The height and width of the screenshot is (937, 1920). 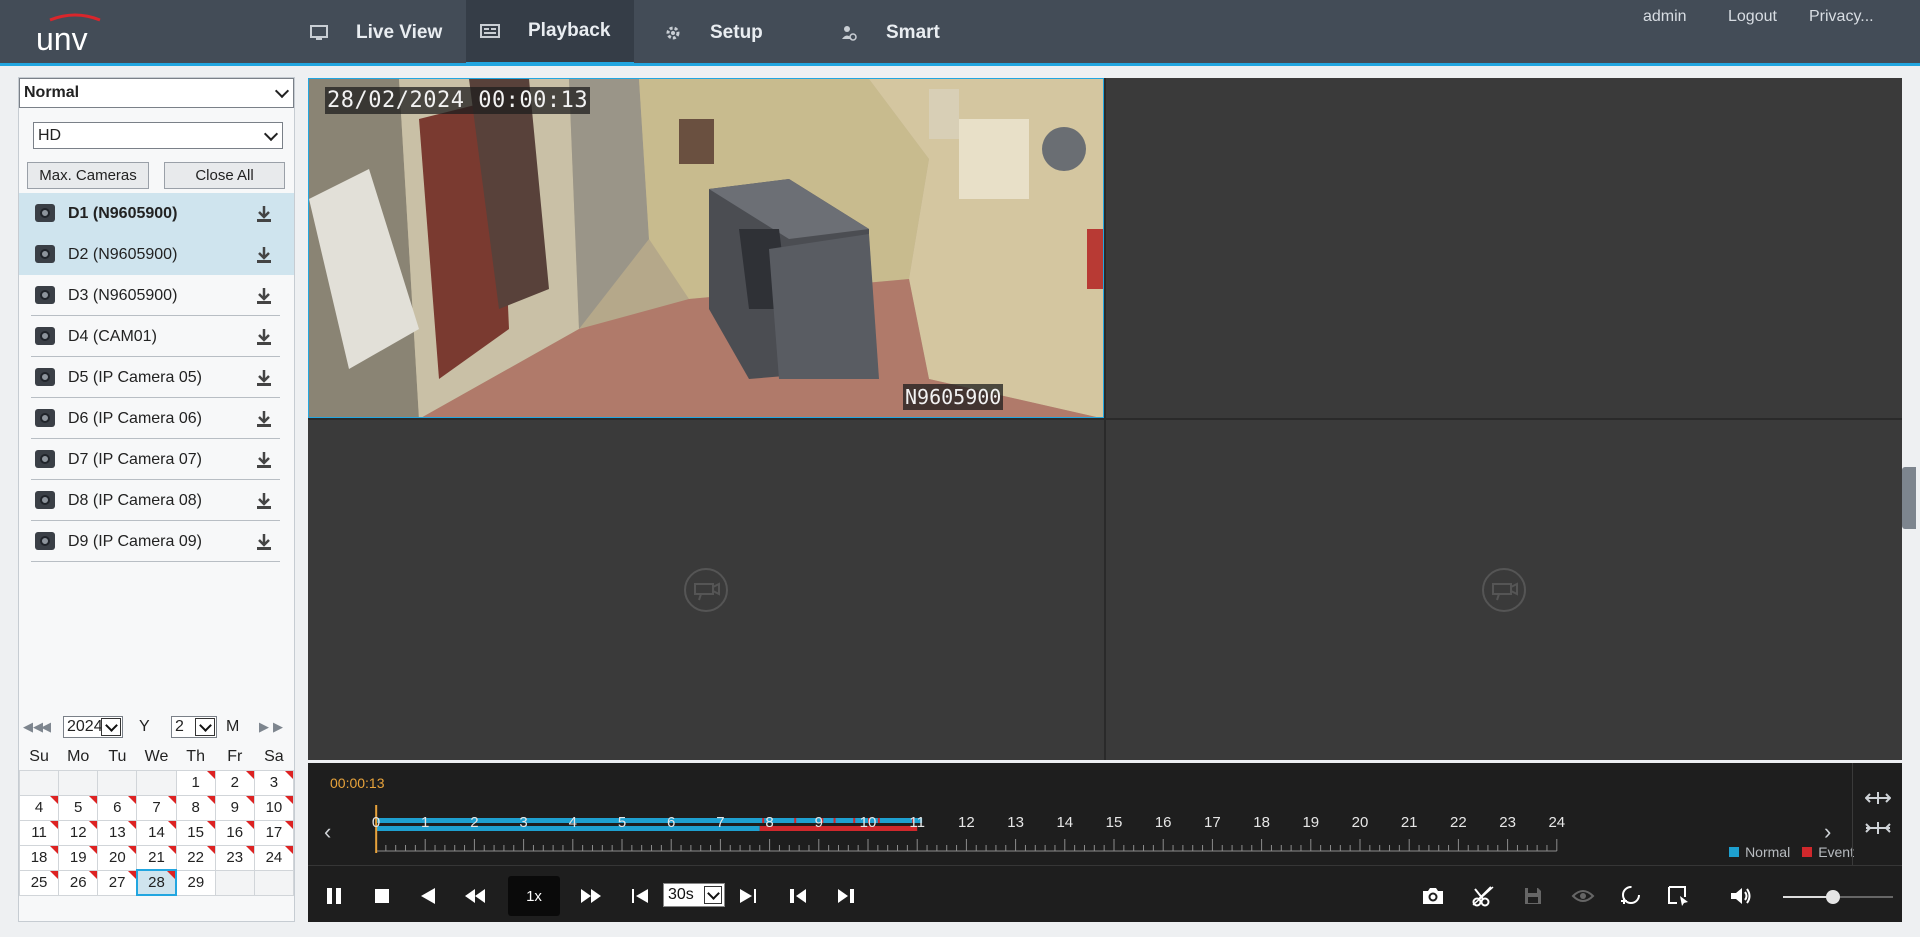 What do you see at coordinates (195, 882) in the screenshot?
I see `calendar-day: 29` at bounding box center [195, 882].